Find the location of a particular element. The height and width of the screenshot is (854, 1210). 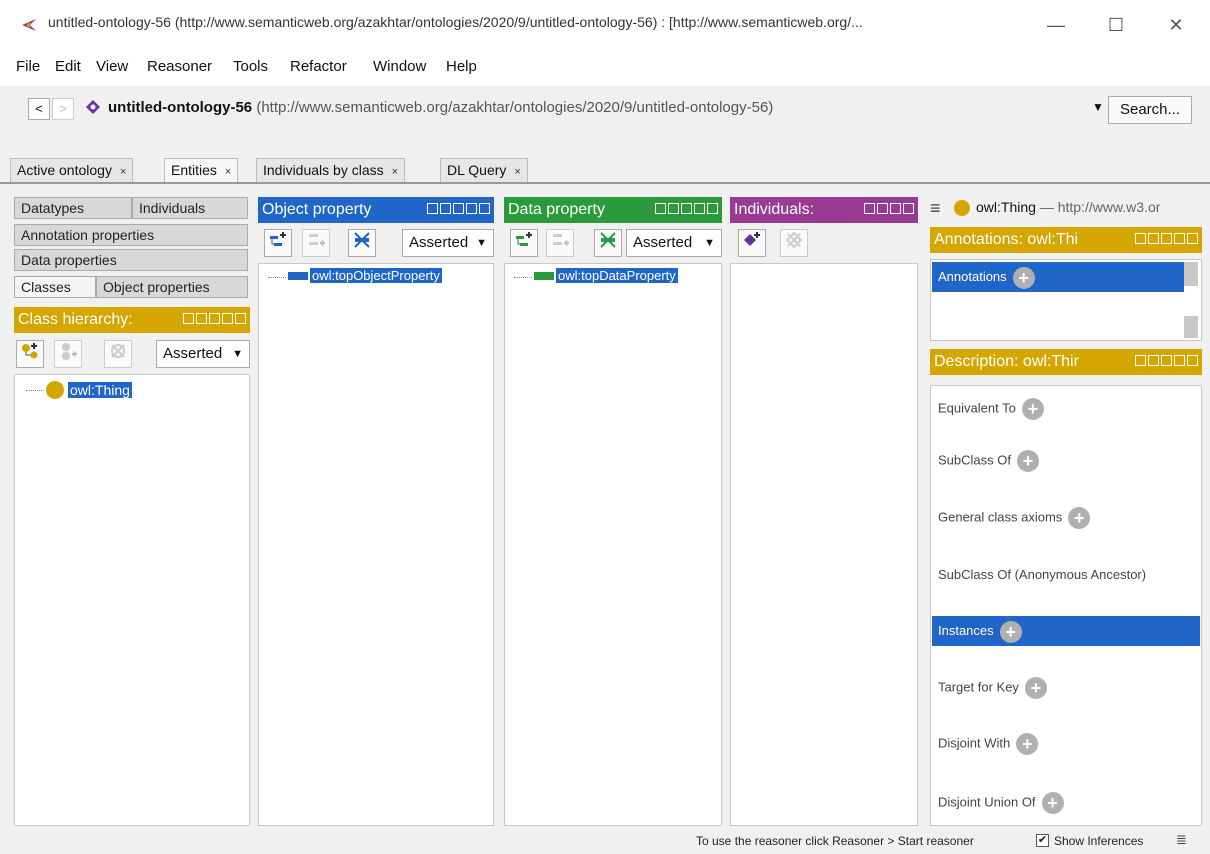

tab-dl-query: DL Query × is located at coordinates (484, 170).